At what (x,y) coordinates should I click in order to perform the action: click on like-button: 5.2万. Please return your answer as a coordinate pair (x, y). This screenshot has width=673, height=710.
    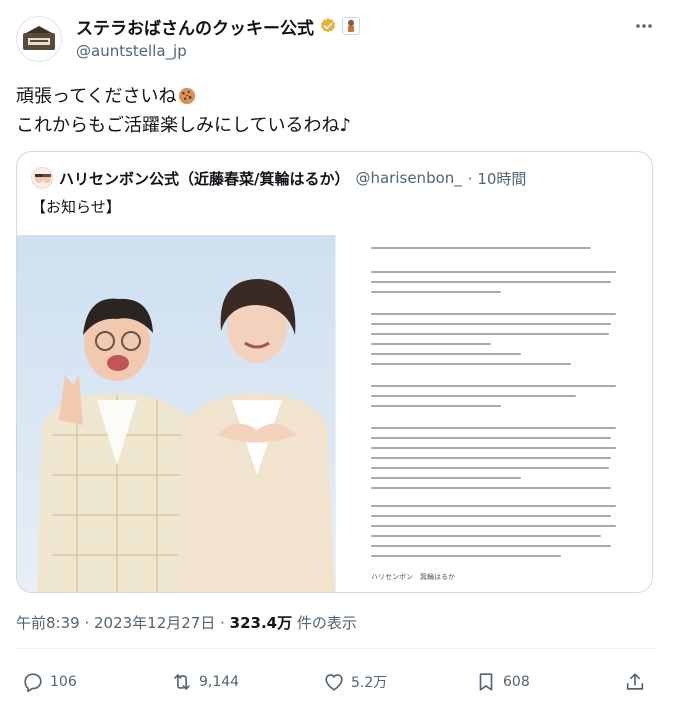
    Looking at the image, I should click on (355, 682).